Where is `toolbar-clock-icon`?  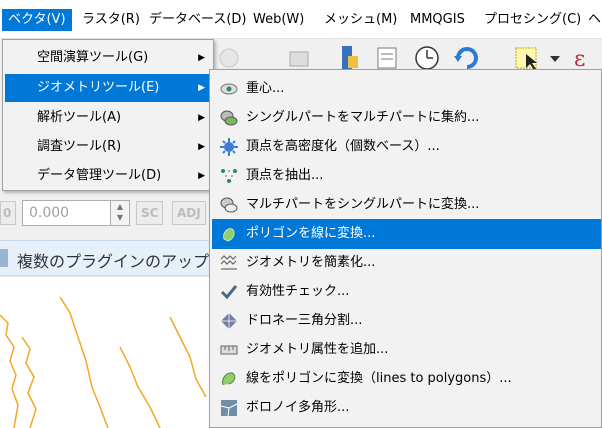 toolbar-clock-icon is located at coordinates (427, 58).